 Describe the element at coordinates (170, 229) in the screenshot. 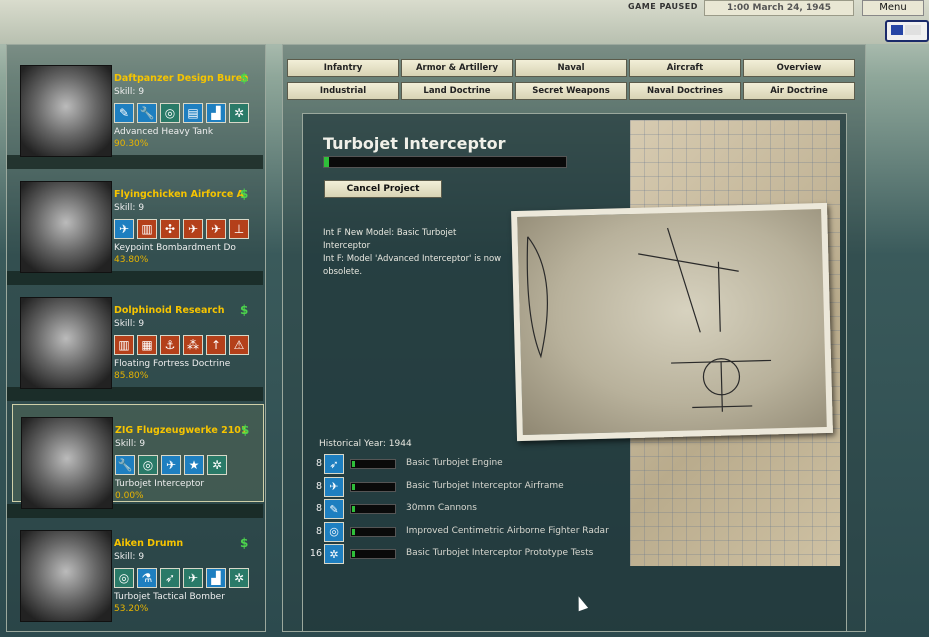

I see `propeller-icon: ✣` at that location.